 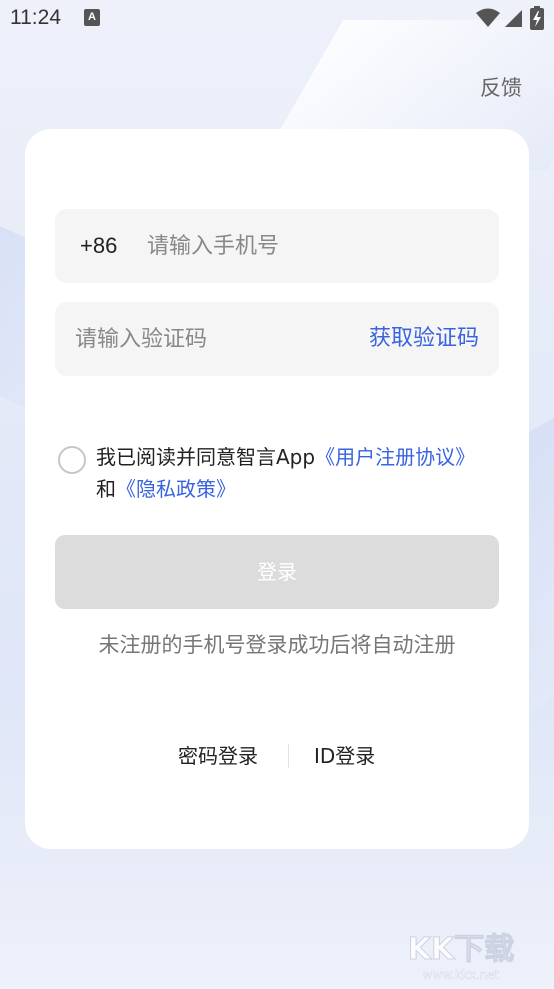 I want to click on agreement-text: 我已阅读并同意智言App《用户注册协议》和《隐私政策》, so click(x=286, y=473).